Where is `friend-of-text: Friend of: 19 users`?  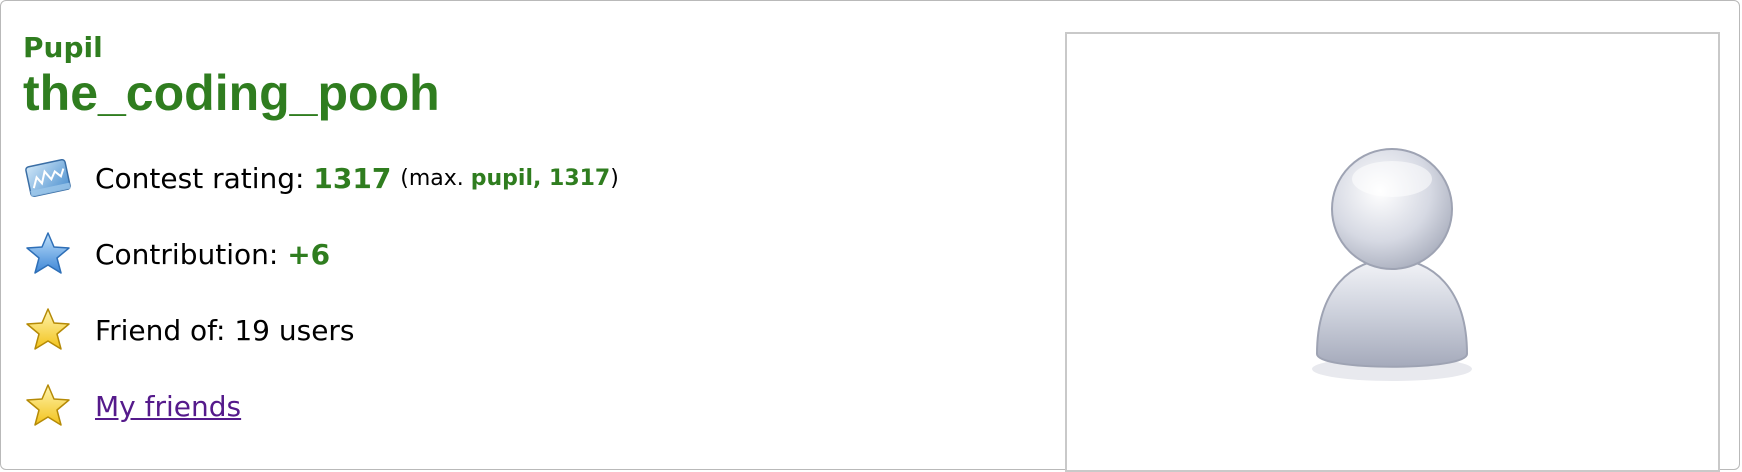
friend-of-text: Friend of: 19 users is located at coordinates (225, 330).